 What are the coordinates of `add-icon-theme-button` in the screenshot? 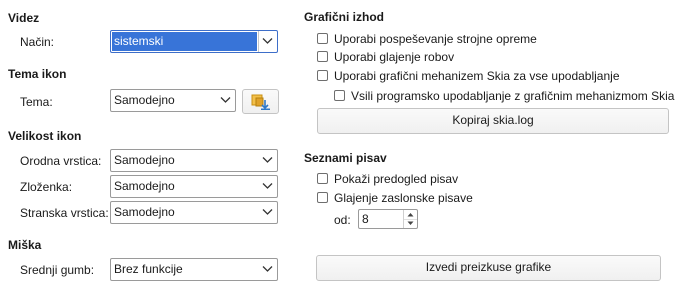 It's located at (260, 101).